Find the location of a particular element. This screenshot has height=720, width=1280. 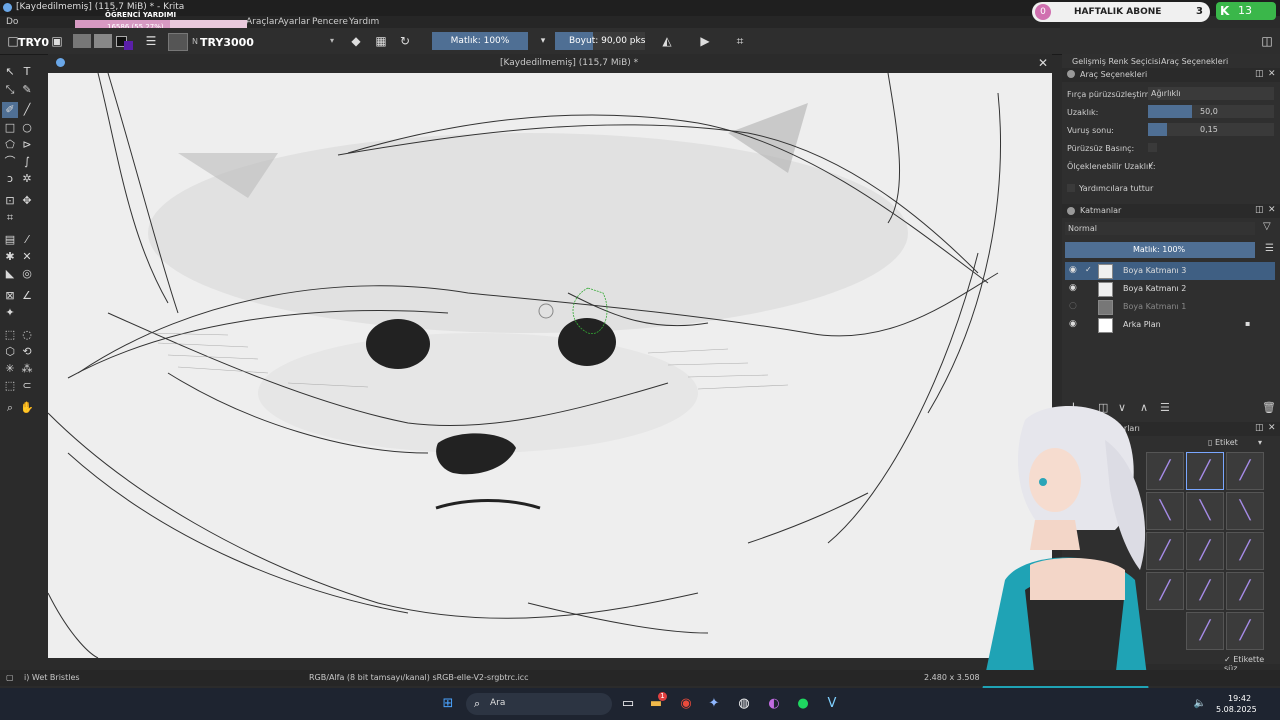

menu-item-settings: Ayarlar is located at coordinates (294, 22).